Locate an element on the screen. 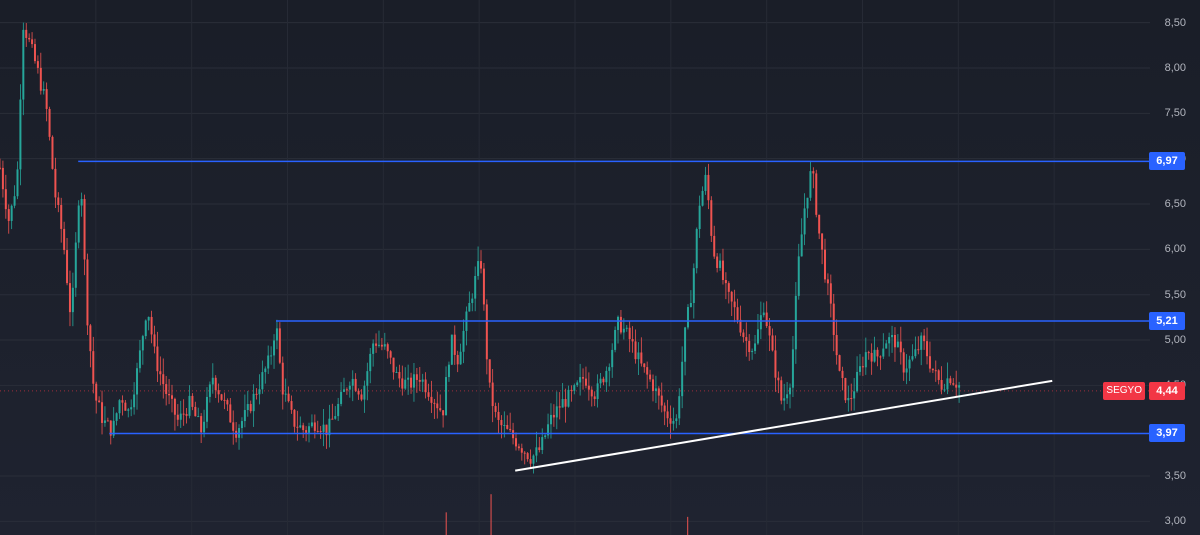 The width and height of the screenshot is (1200, 535). last-price-tag: 4,44 is located at coordinates (1167, 390).